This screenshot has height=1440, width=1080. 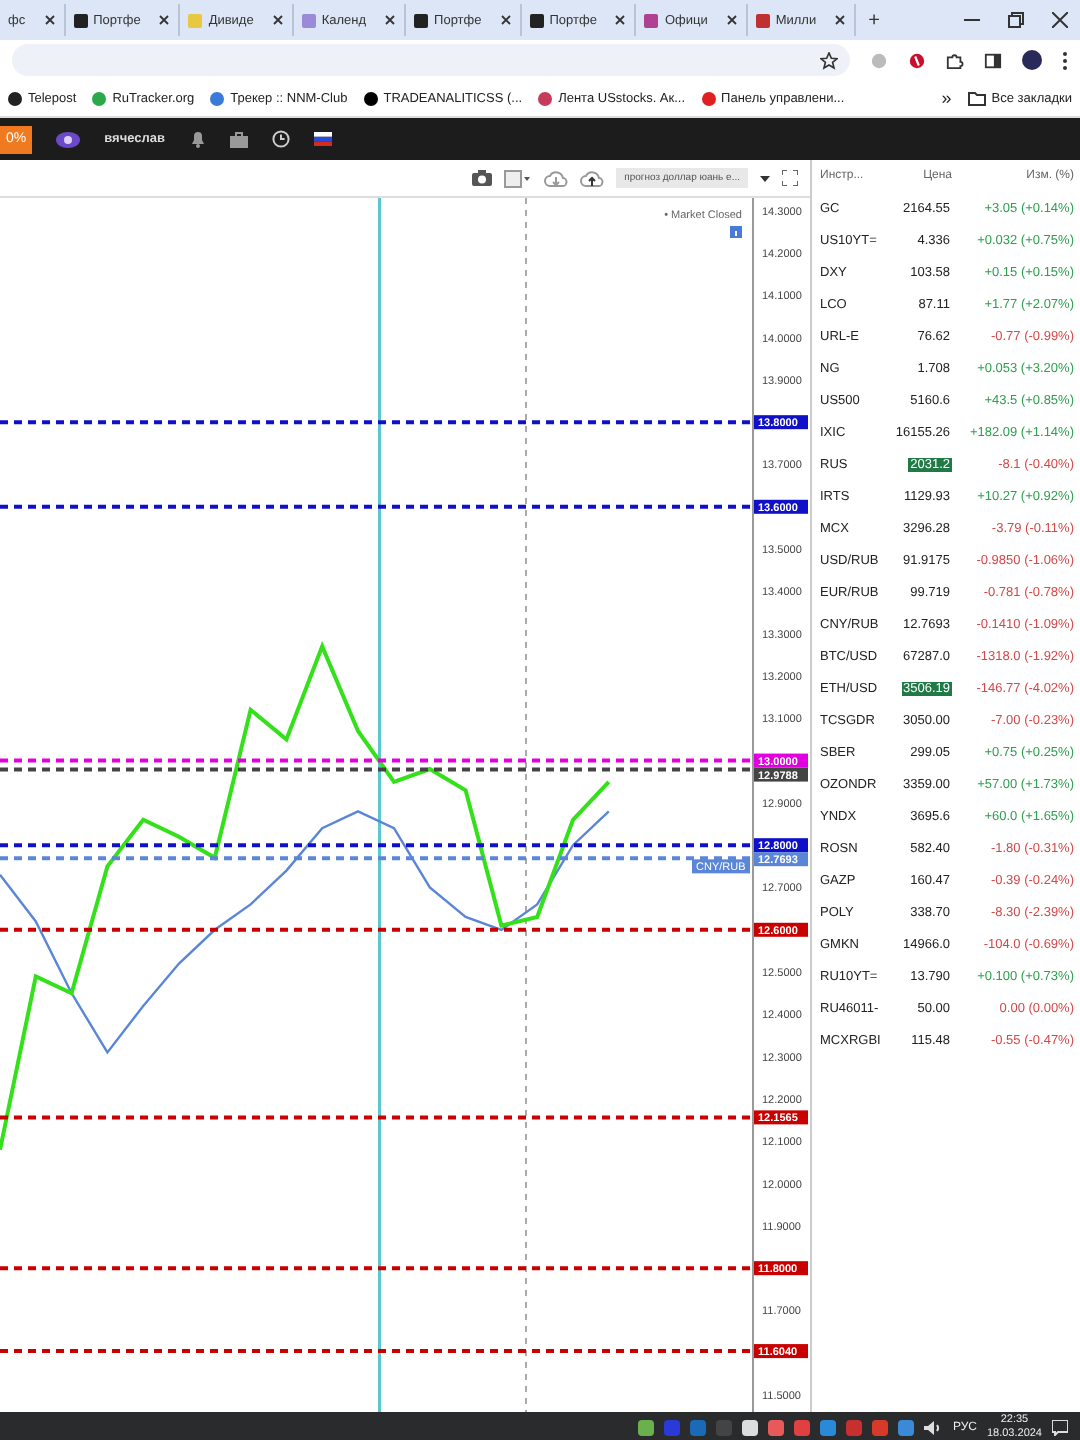 I want to click on info-icon, so click(x=736, y=232).